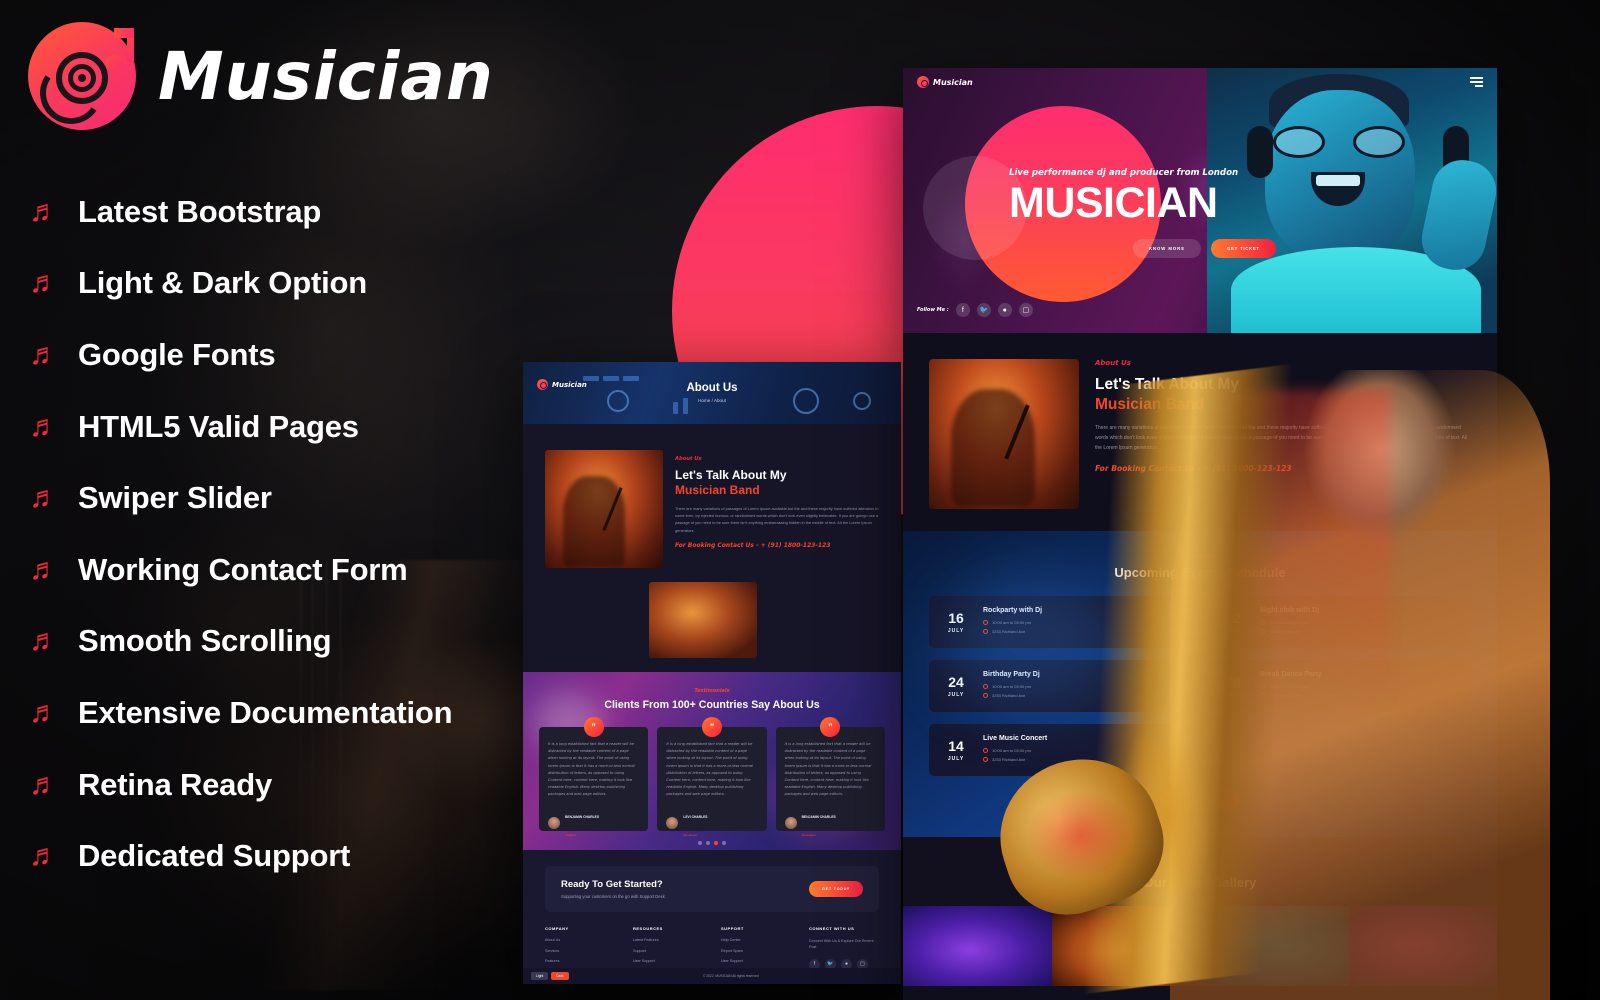  Describe the element at coordinates (557, 928) in the screenshot. I see `footer-heading: COMPANY` at that location.